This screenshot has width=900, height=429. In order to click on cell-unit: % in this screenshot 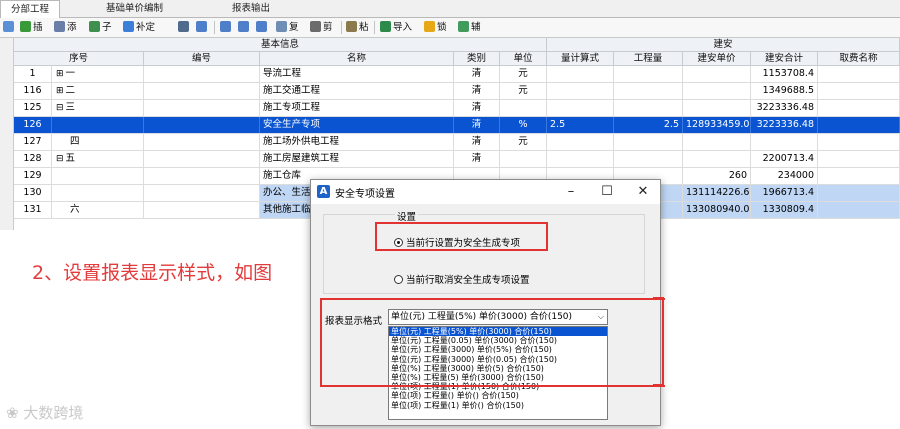, I will do `click(523, 125)`.